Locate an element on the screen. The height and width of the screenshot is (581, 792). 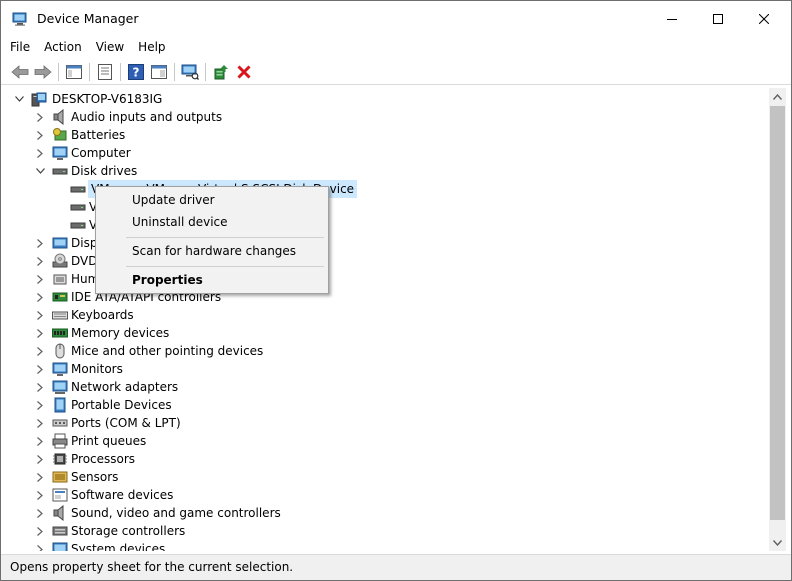
tree-item-label: Disk drives is located at coordinates (104, 171).